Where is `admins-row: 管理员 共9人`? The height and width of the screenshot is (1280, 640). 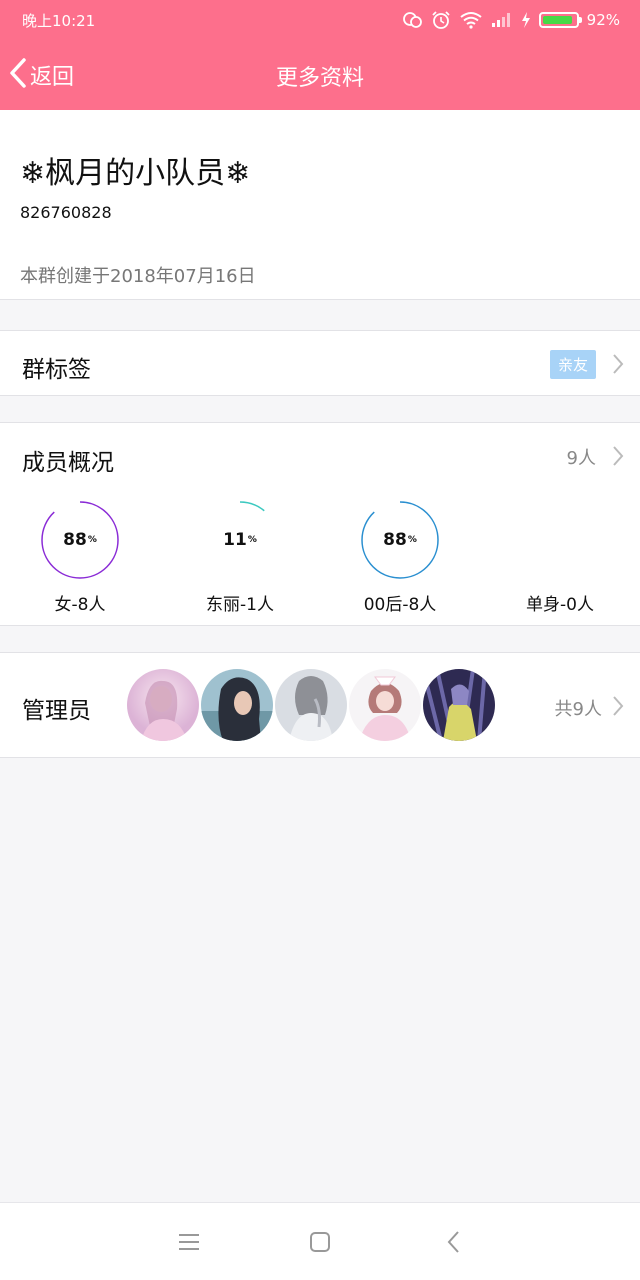 admins-row: 管理员 共9人 is located at coordinates (320, 705).